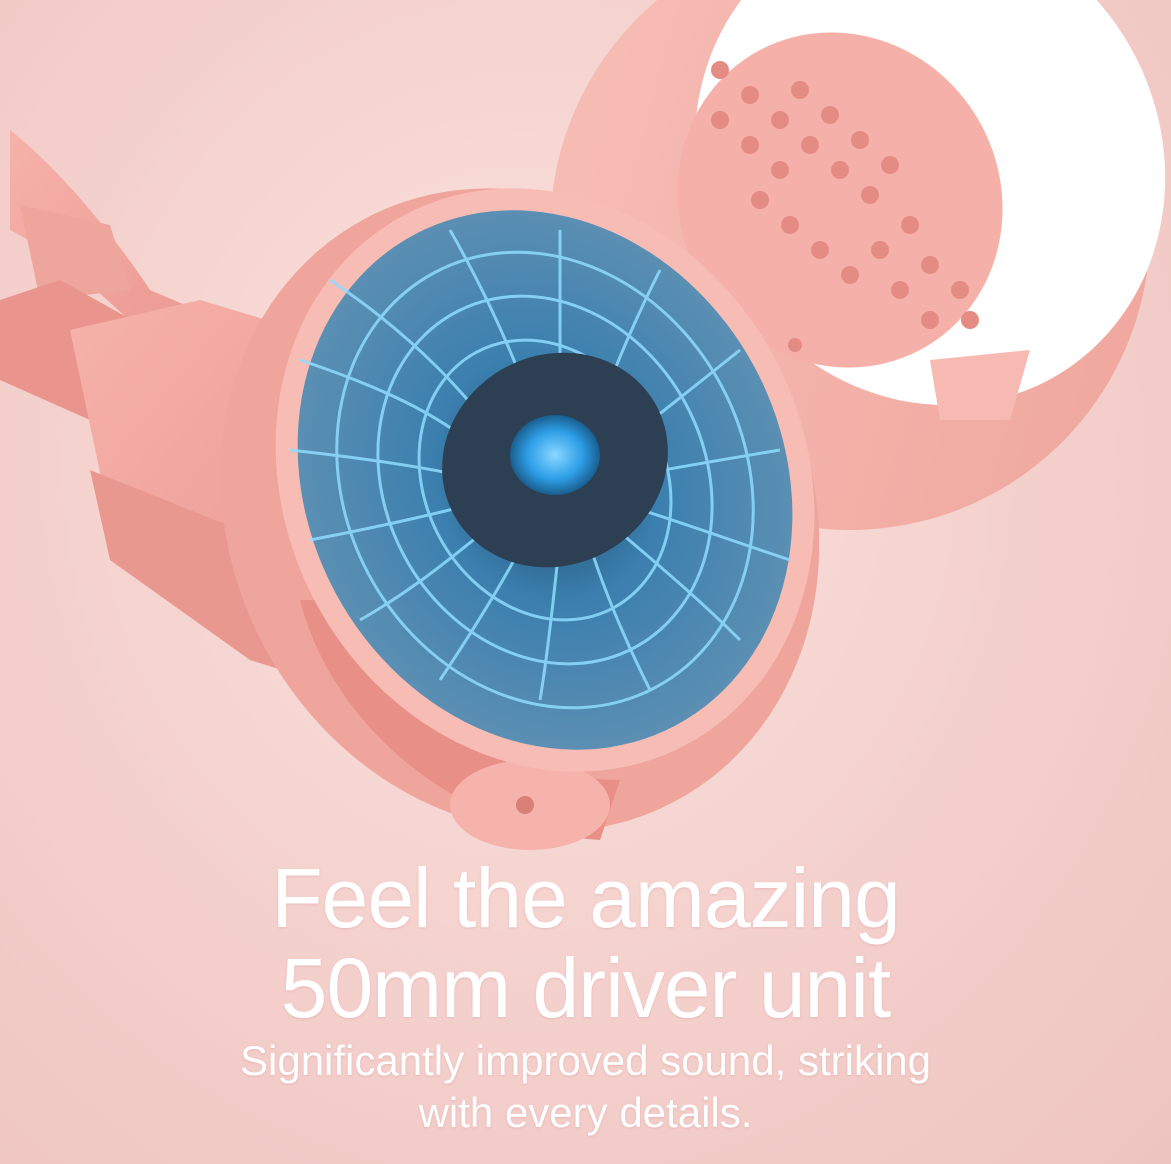 The width and height of the screenshot is (1171, 1164). I want to click on driver-glow, so click(555, 455).